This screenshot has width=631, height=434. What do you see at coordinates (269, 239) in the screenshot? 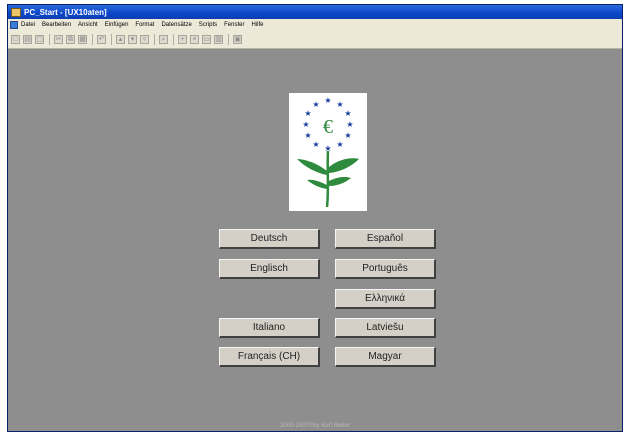
I see `deutsch-button: Deutsch` at bounding box center [269, 239].